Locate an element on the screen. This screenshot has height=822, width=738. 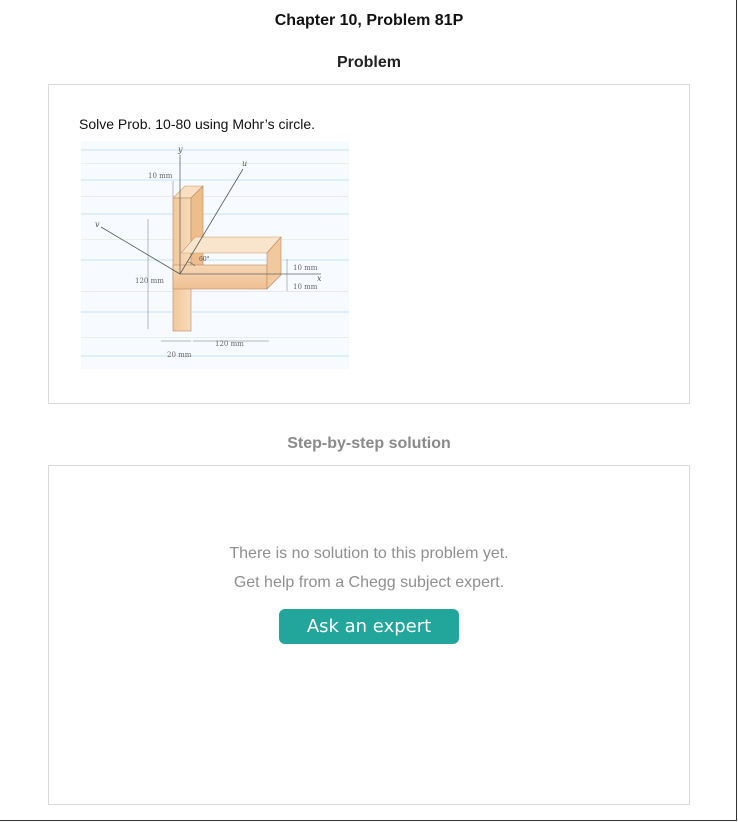
label-dim-flange-bottom: 10 mm is located at coordinates (305, 287).